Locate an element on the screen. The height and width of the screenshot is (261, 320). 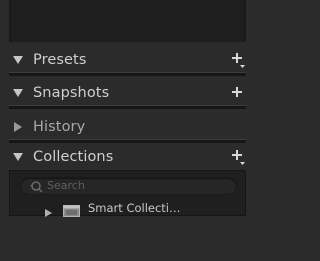
panel-title-snapshots: Snapshots is located at coordinates (71, 93).